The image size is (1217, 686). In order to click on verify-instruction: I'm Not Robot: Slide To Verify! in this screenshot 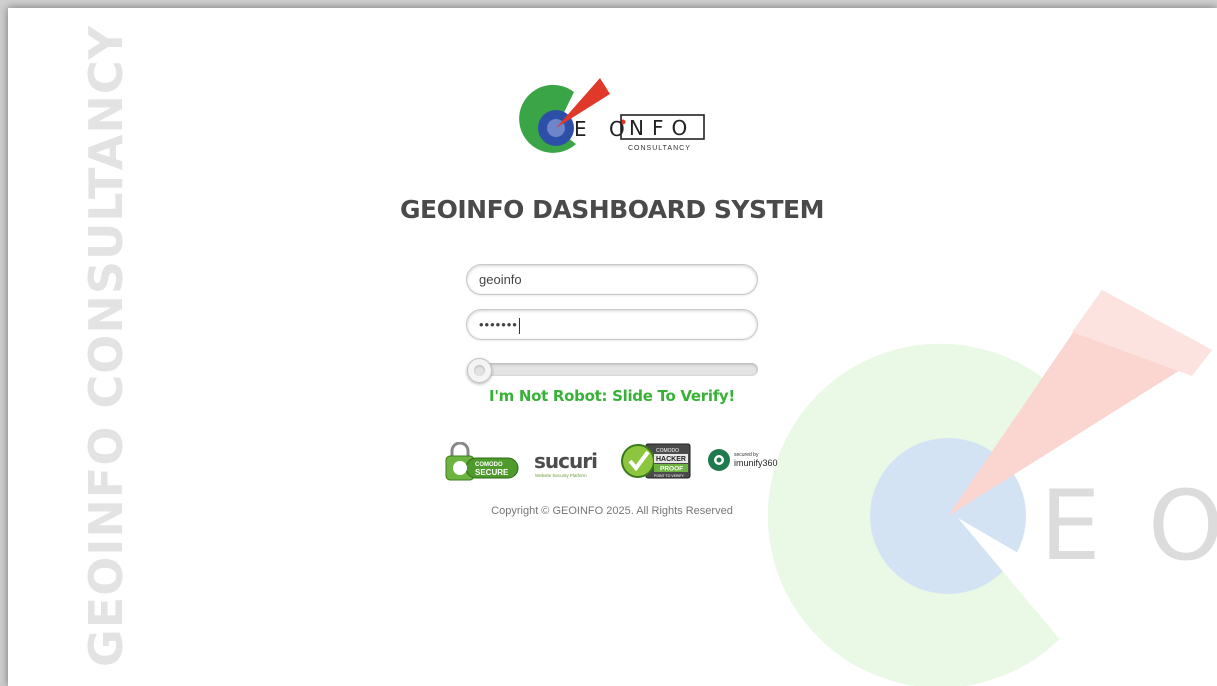, I will do `click(612, 396)`.